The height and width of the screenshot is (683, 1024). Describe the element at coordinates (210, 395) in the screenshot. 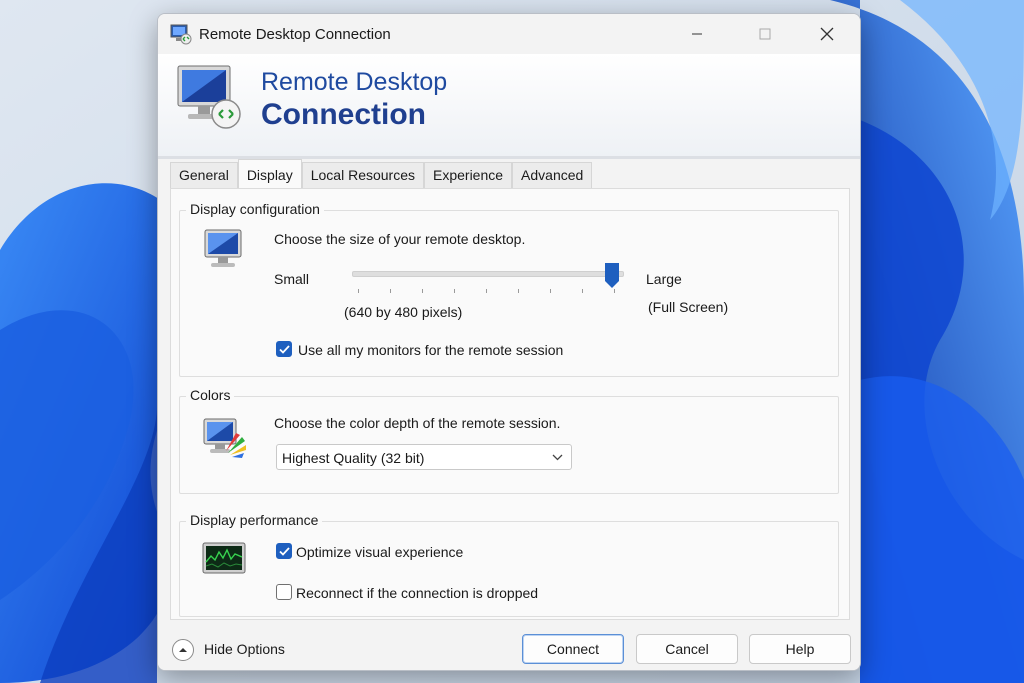

I see `group-title: Colors` at that location.